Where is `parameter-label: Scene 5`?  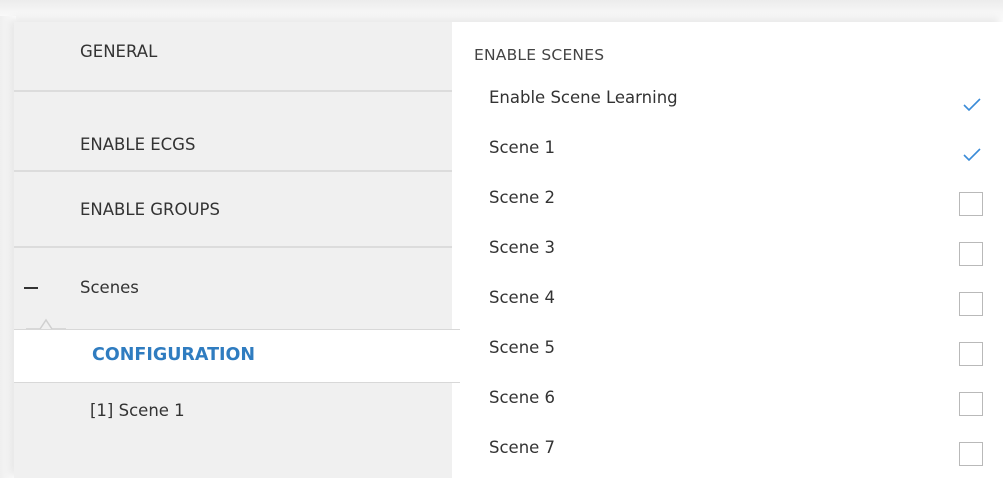
parameter-label: Scene 5 is located at coordinates (522, 347).